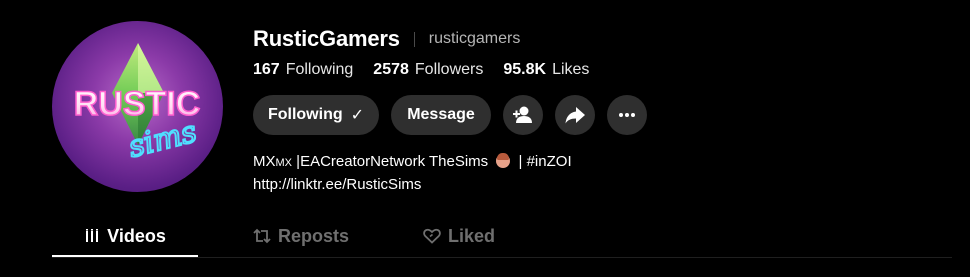  Describe the element at coordinates (305, 114) in the screenshot. I see `following-button-label: Following` at that location.